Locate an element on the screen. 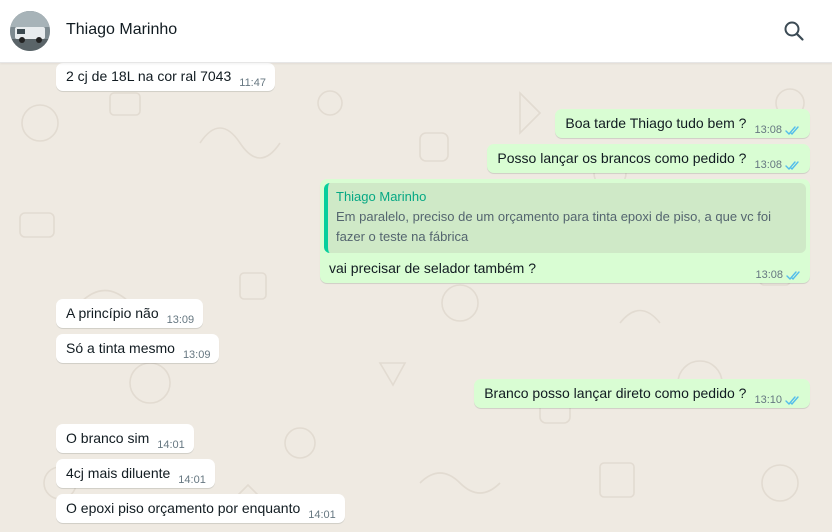 This screenshot has width=832, height=532. message-incoming: A princípio não 13:09 is located at coordinates (130, 313).